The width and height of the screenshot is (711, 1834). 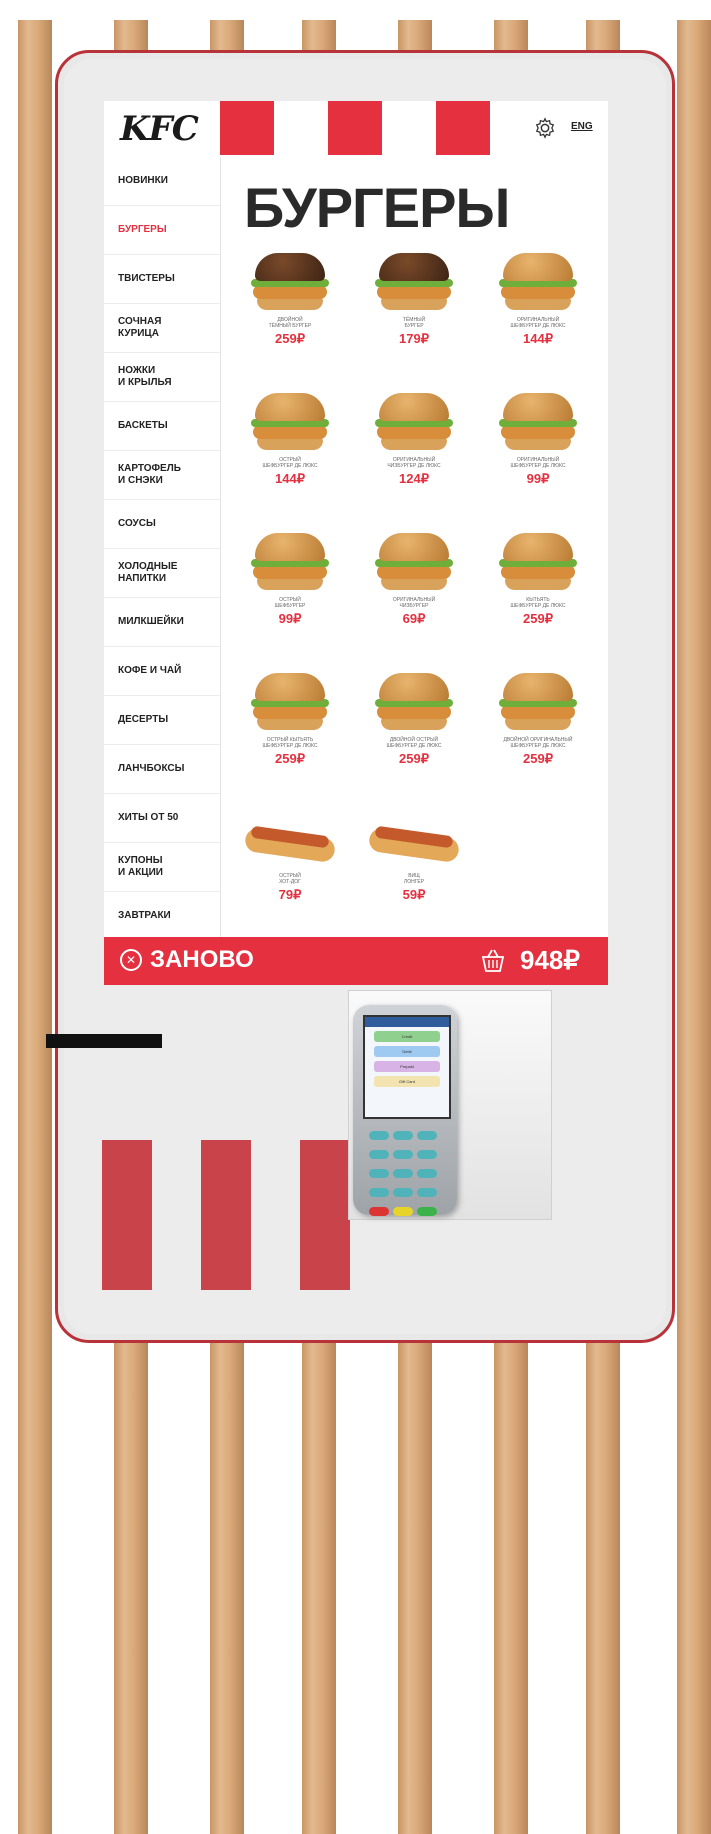 I want to click on sidebar-item: КОФЕ И ЧАЙ, so click(x=162, y=671).